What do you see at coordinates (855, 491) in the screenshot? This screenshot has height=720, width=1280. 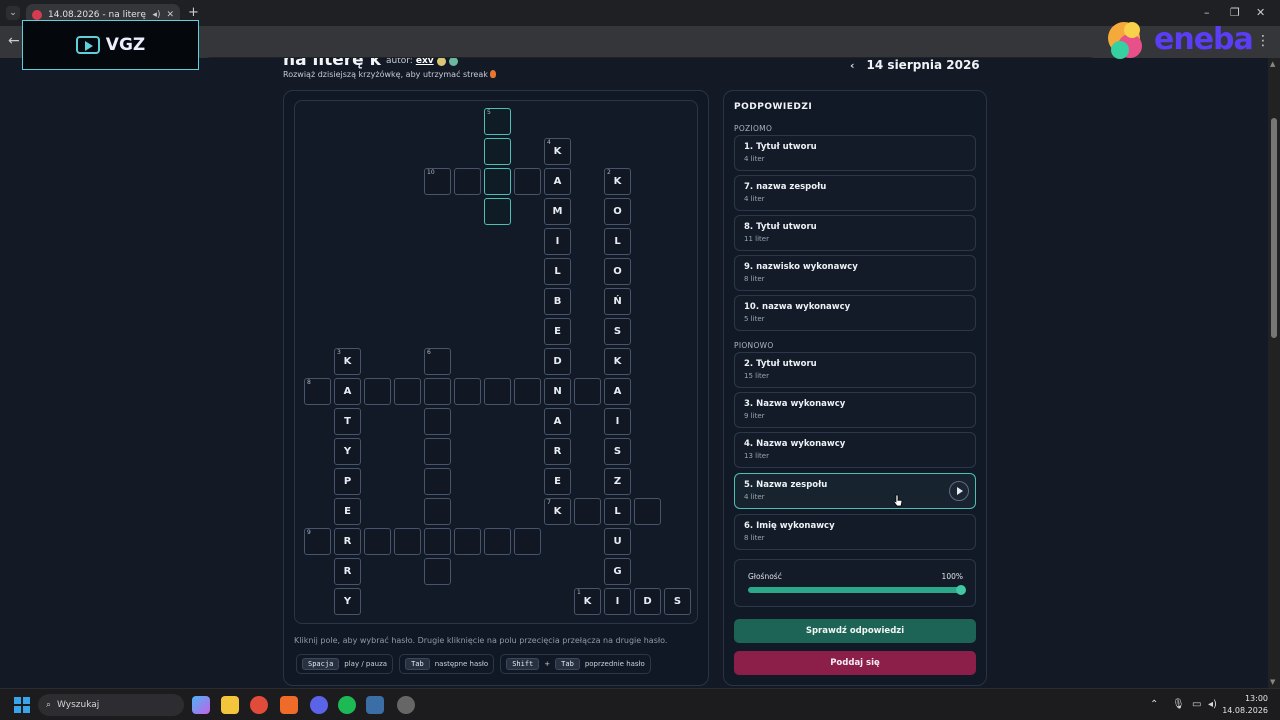 I see `clue-down-5: 5. Nazwa zespołu 4 liter` at bounding box center [855, 491].